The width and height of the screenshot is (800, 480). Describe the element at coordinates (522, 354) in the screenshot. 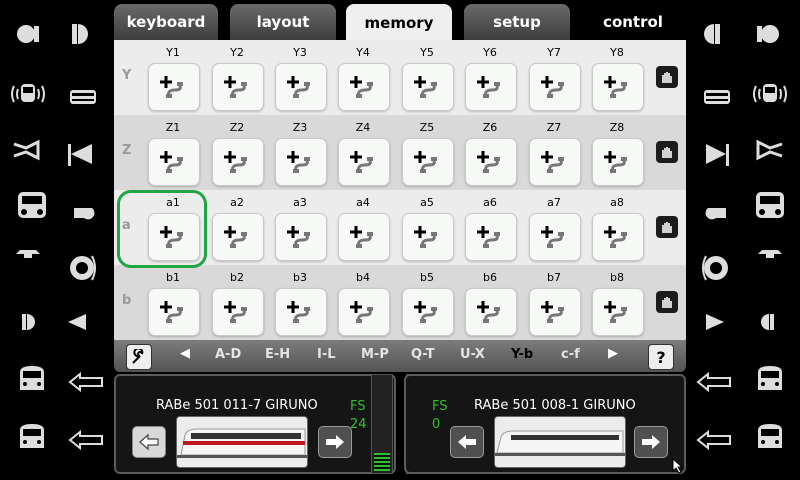

I see `page-y-b: Y-b` at that location.